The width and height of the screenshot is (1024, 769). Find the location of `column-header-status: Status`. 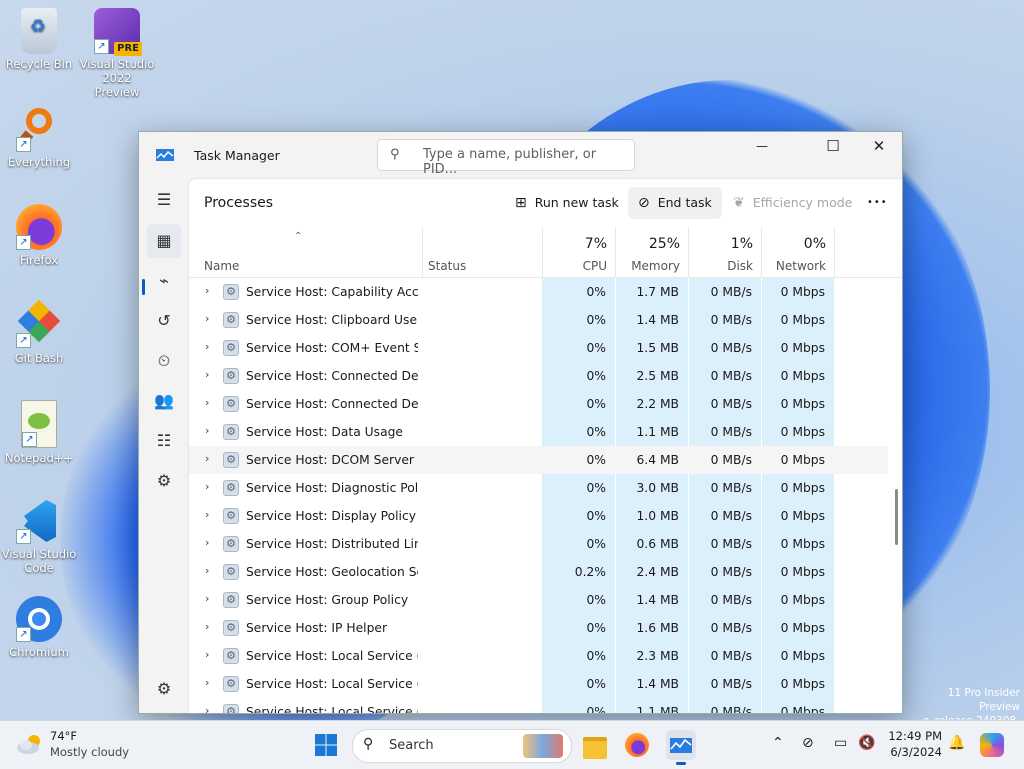

column-header-status: Status is located at coordinates (482, 252).